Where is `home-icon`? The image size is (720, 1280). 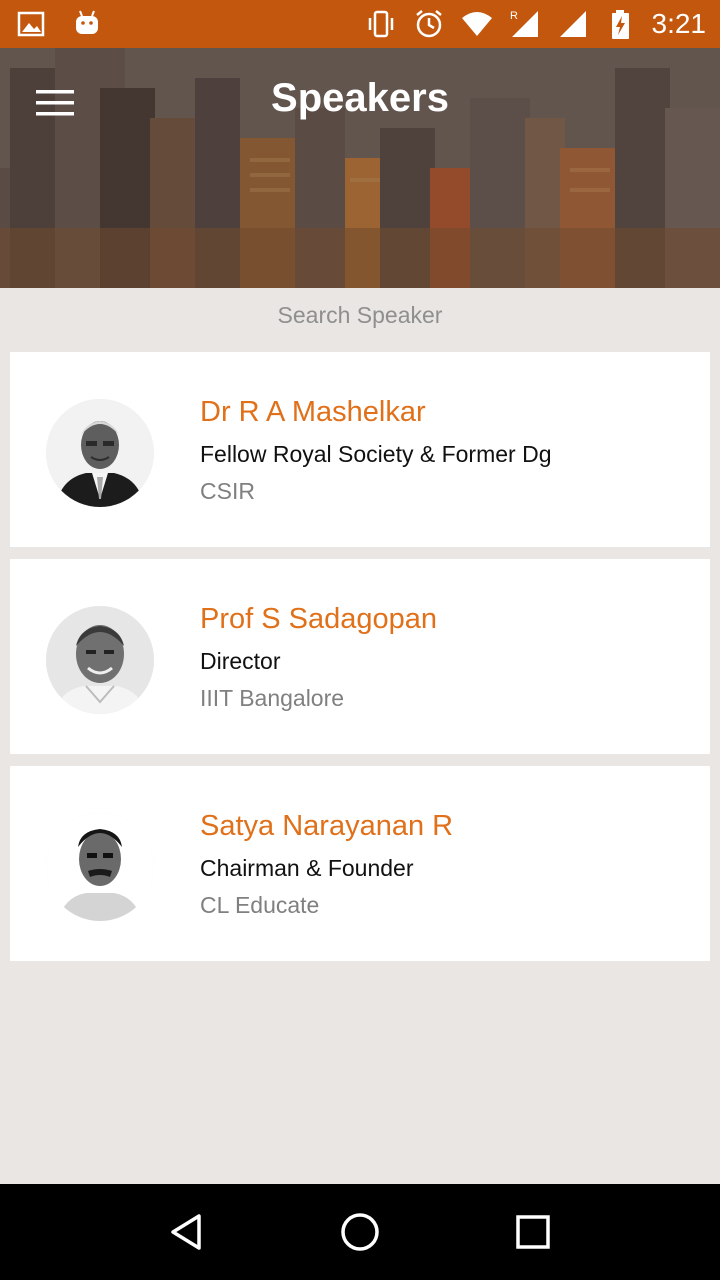
home-icon is located at coordinates (360, 1232).